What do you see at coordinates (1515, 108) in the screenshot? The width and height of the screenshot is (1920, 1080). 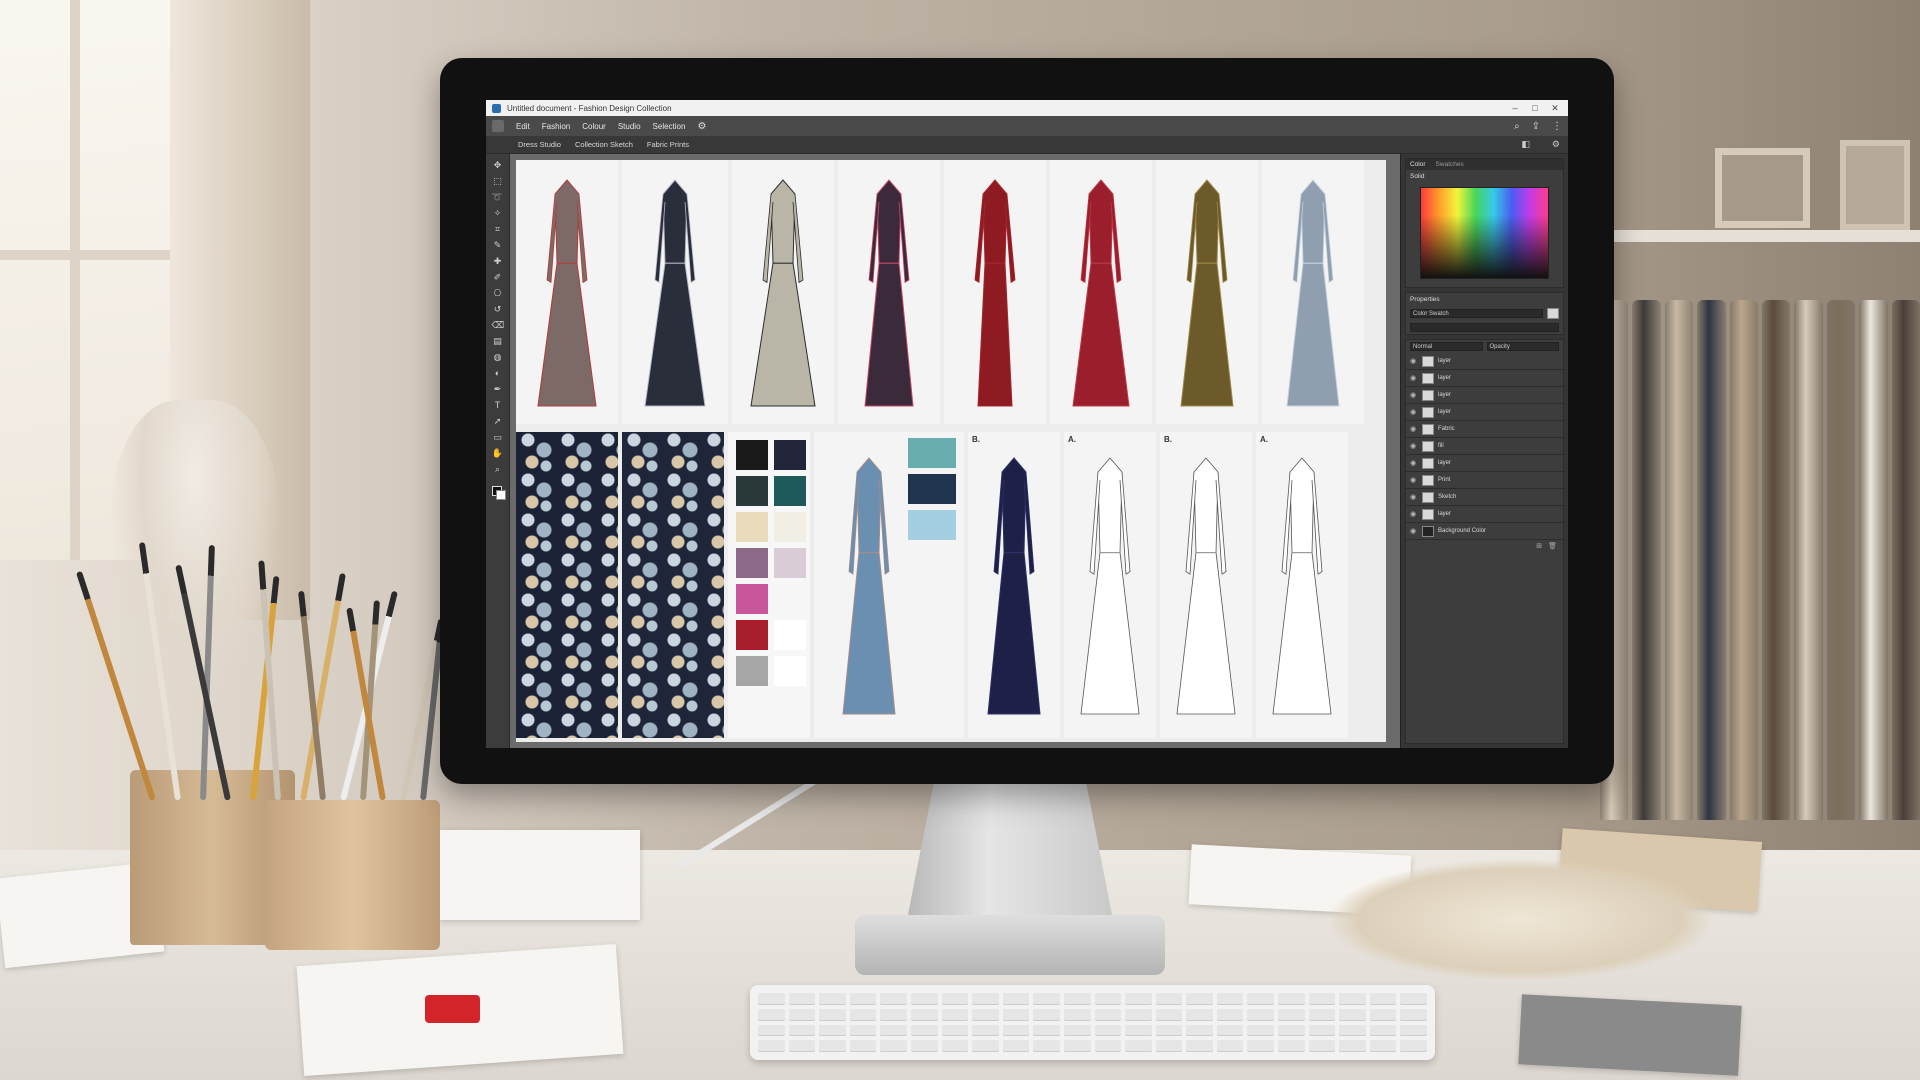 I see `minimize-button: –` at bounding box center [1515, 108].